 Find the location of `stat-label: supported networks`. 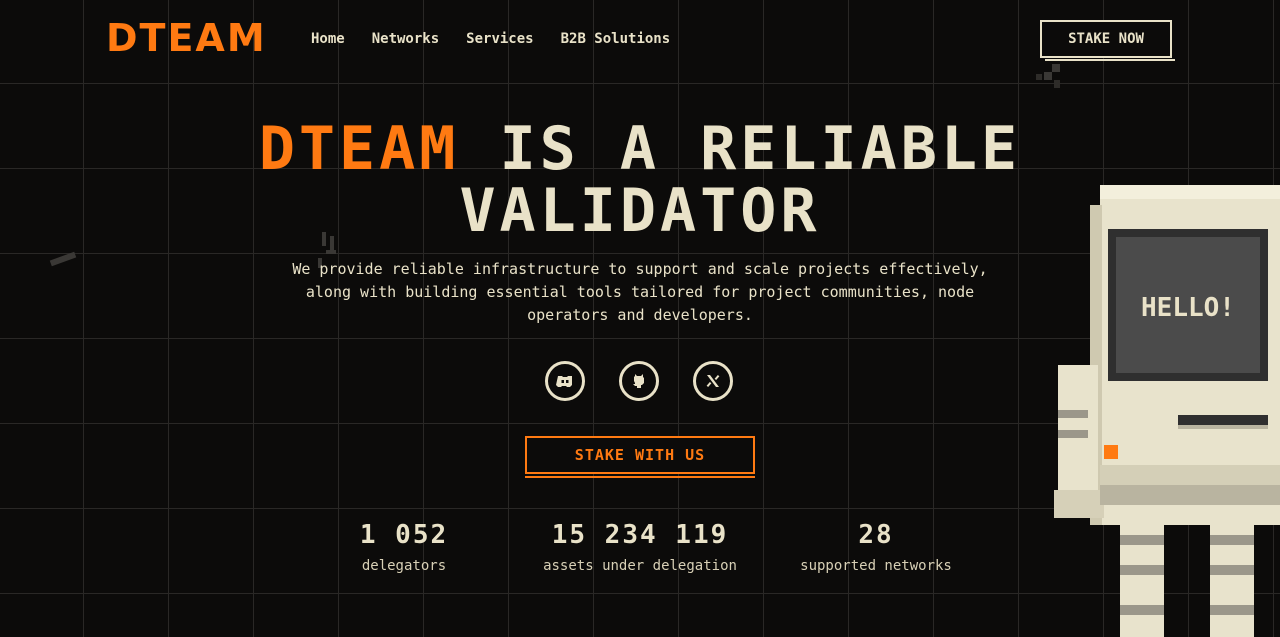

stat-label: supported networks is located at coordinates (876, 566).